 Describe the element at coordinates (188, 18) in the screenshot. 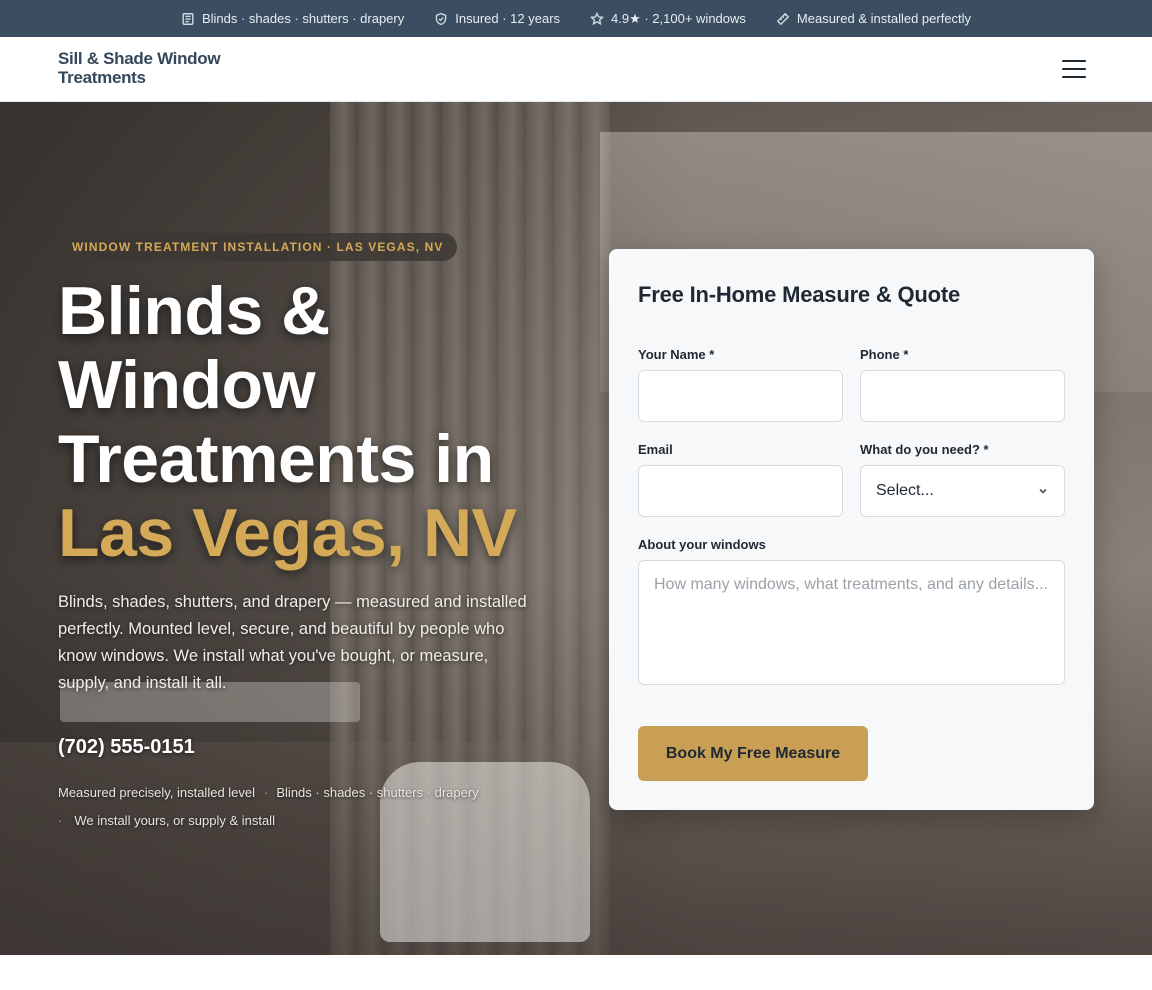

I see `list-icon` at that location.